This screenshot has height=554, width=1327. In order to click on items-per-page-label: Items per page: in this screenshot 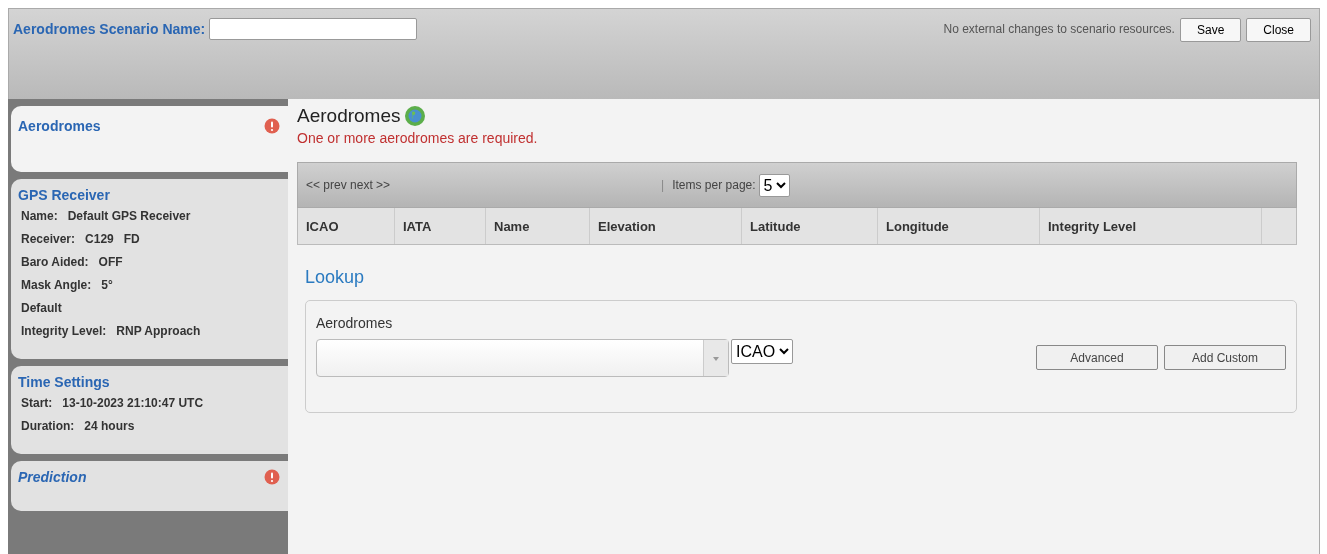, I will do `click(714, 185)`.